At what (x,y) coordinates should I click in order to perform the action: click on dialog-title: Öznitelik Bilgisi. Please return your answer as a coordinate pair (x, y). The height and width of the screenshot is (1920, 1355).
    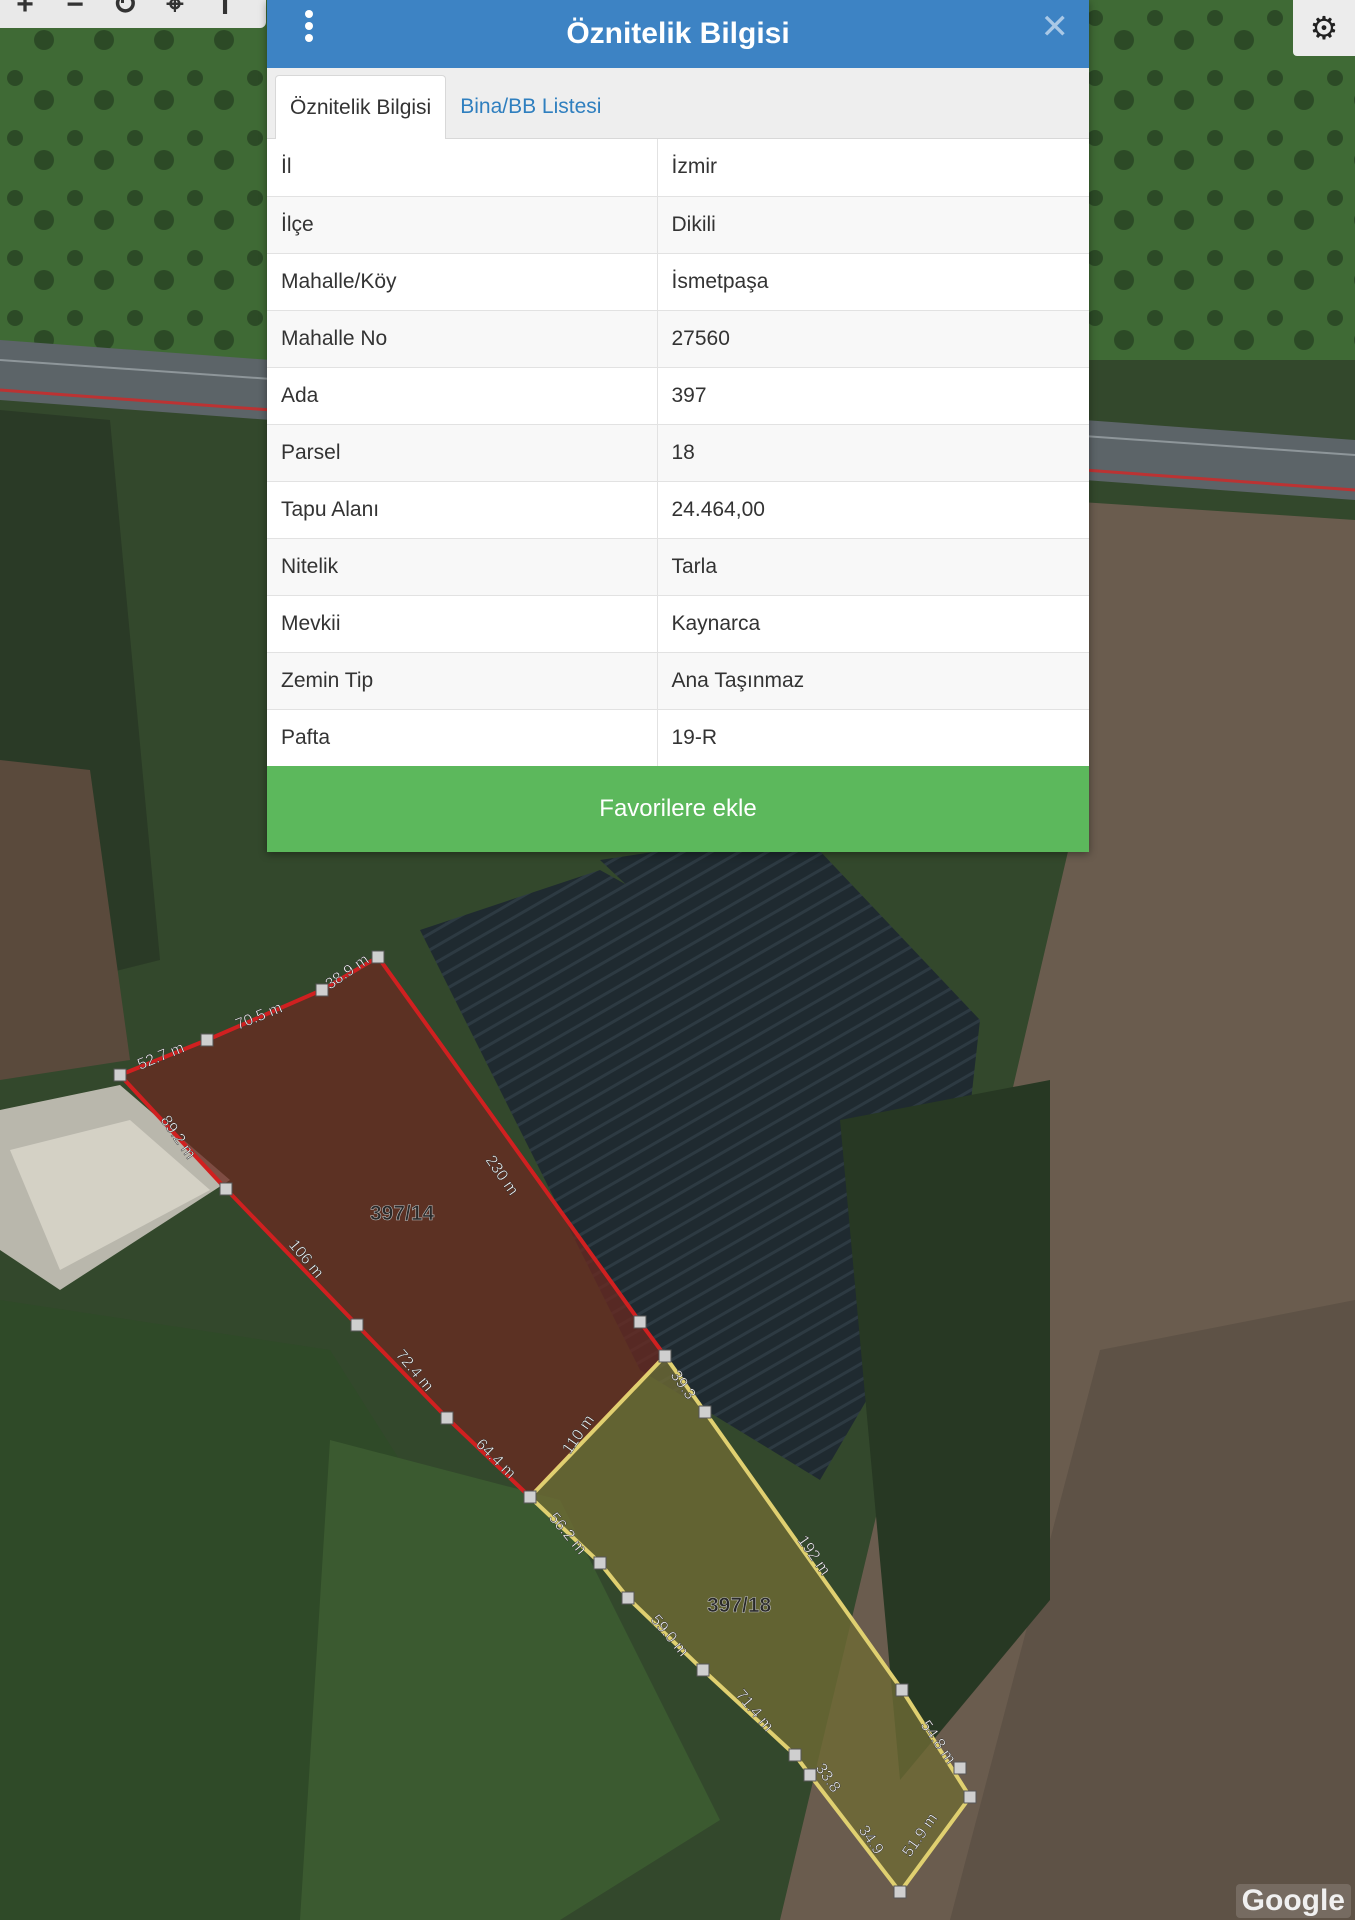
    Looking at the image, I should click on (678, 33).